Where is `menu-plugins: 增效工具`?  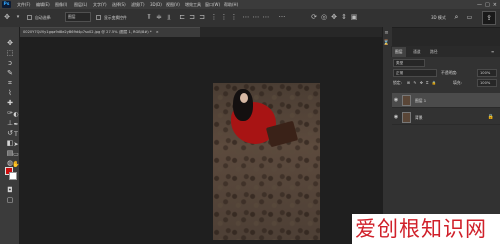 menu-plugins: 增效工具 is located at coordinates (193, 4).